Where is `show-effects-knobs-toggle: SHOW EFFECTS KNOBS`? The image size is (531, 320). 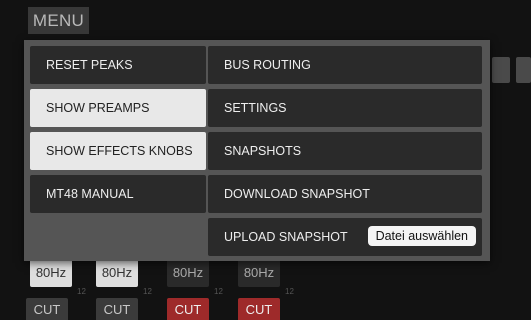 show-effects-knobs-toggle: SHOW EFFECTS KNOBS is located at coordinates (118, 151).